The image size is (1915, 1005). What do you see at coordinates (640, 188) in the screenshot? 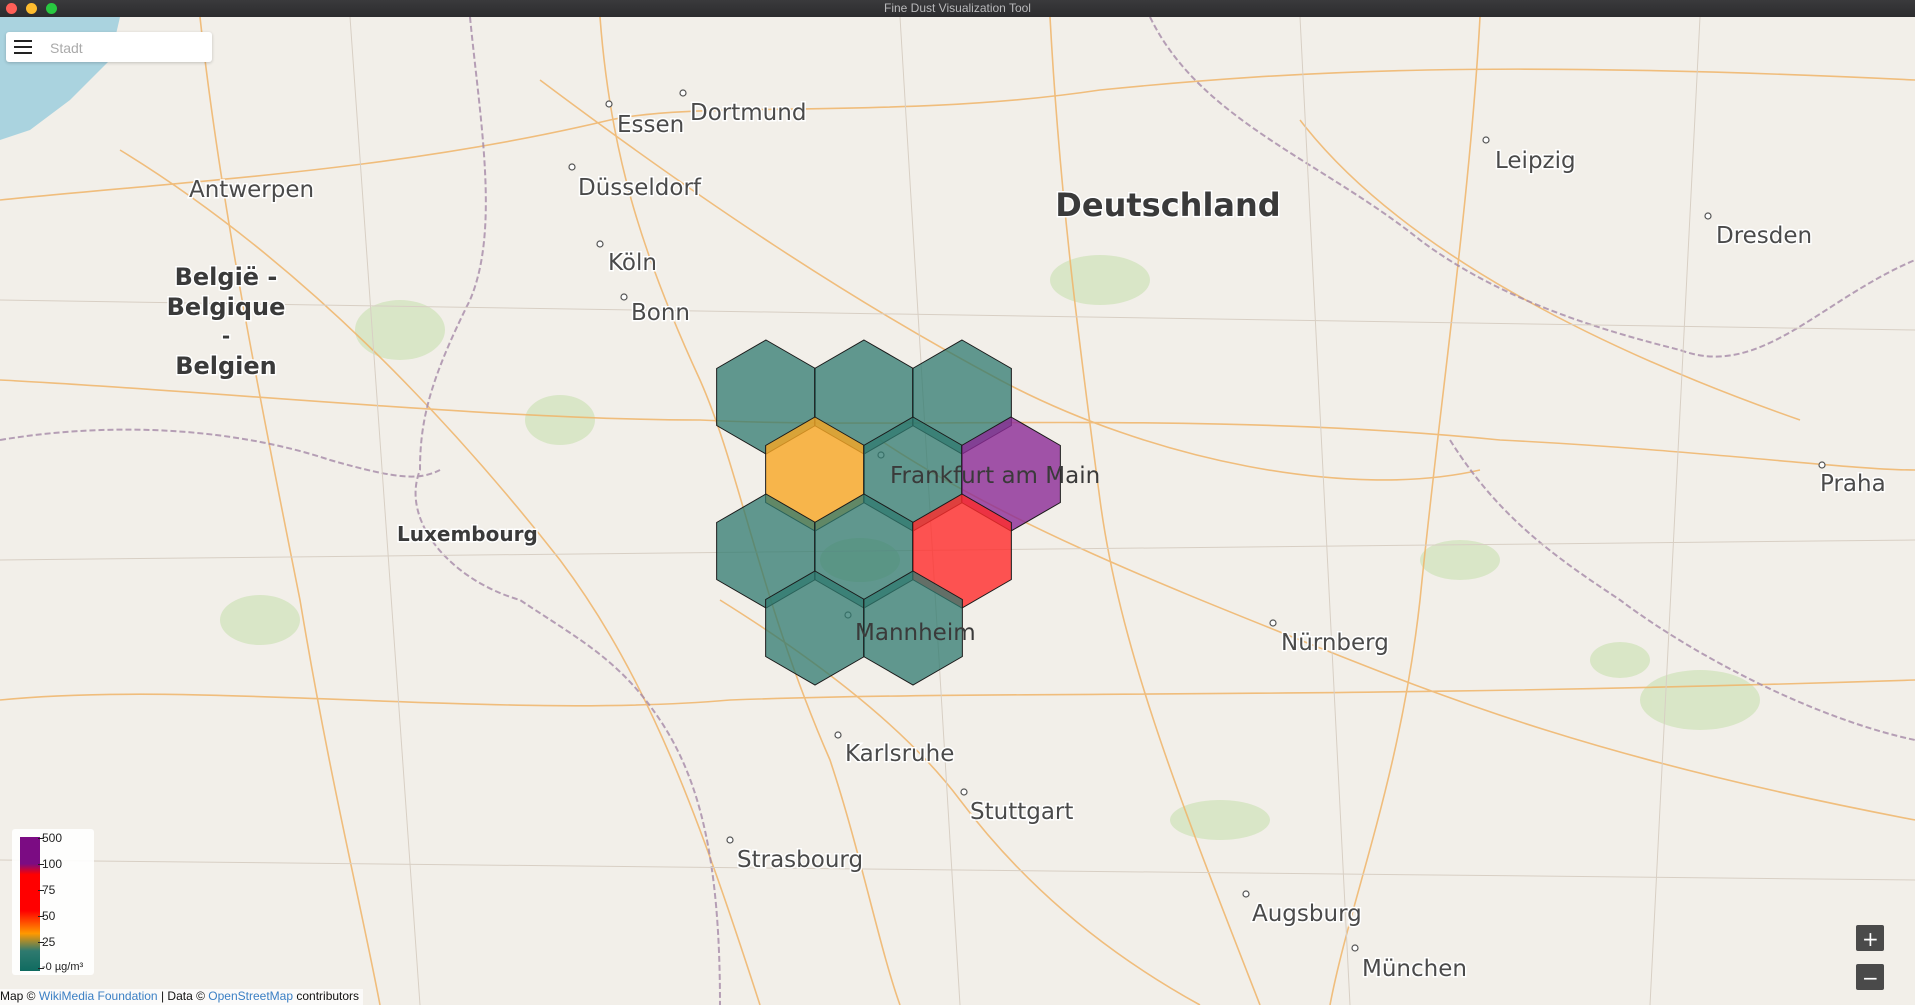
I see `city-label-duesseldorf: Düsseldorf` at bounding box center [640, 188].